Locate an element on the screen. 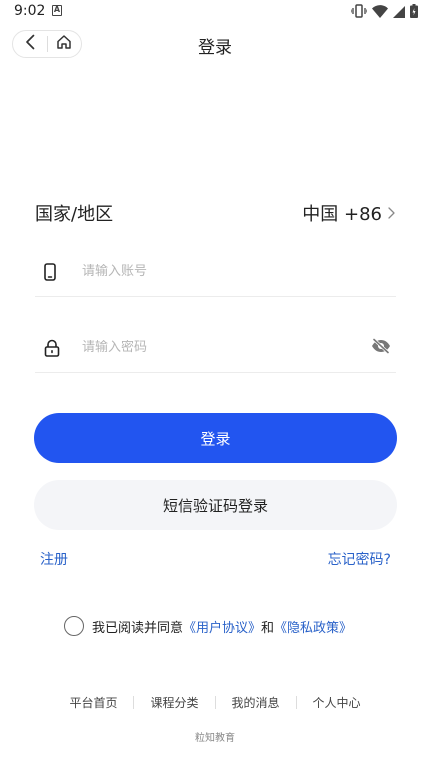  status-bar: 9:02 A is located at coordinates (215, 12).